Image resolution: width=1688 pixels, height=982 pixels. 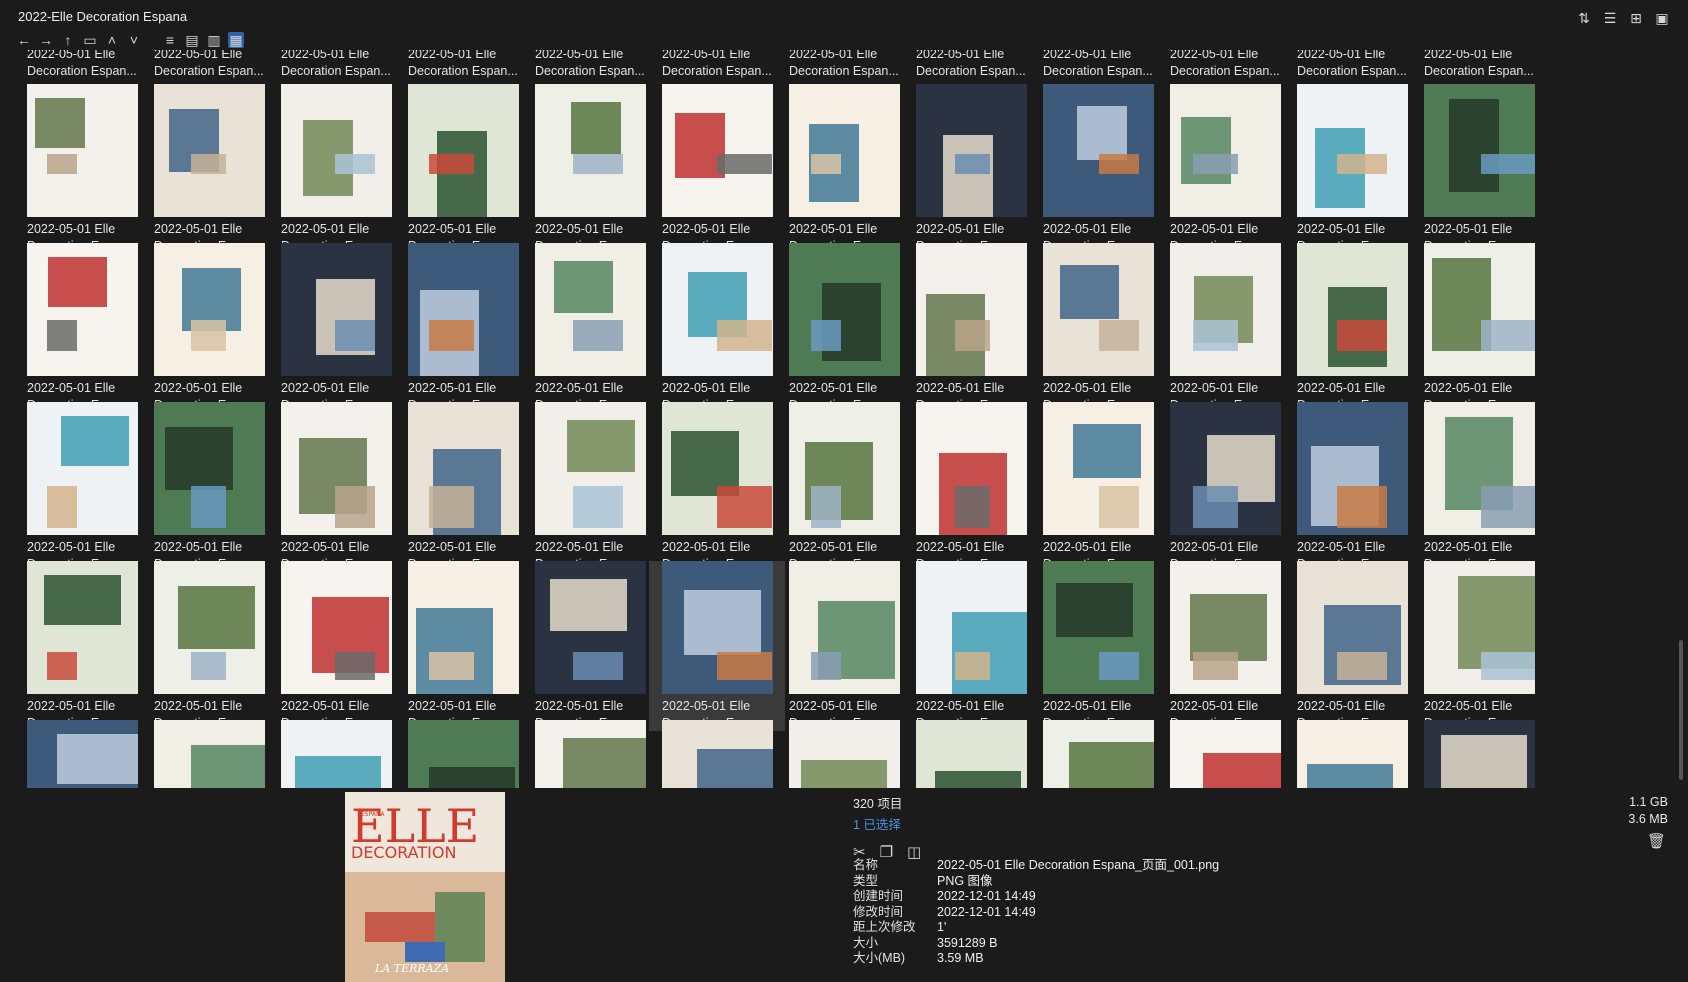 I want to click on new-tab-icon: ⊞, so click(x=1636, y=18).